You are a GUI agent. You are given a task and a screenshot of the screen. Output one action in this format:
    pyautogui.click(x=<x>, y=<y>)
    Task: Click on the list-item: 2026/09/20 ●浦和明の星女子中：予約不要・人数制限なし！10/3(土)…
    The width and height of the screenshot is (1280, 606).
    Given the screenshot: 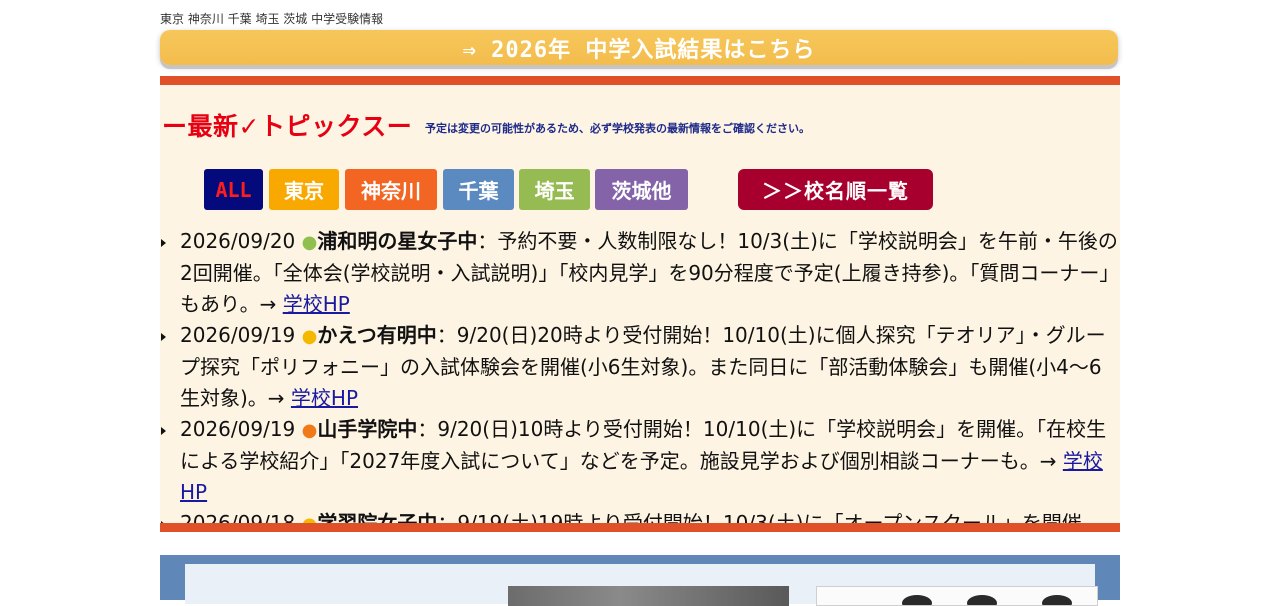 What is the action you would take?
    pyautogui.click(x=640, y=273)
    